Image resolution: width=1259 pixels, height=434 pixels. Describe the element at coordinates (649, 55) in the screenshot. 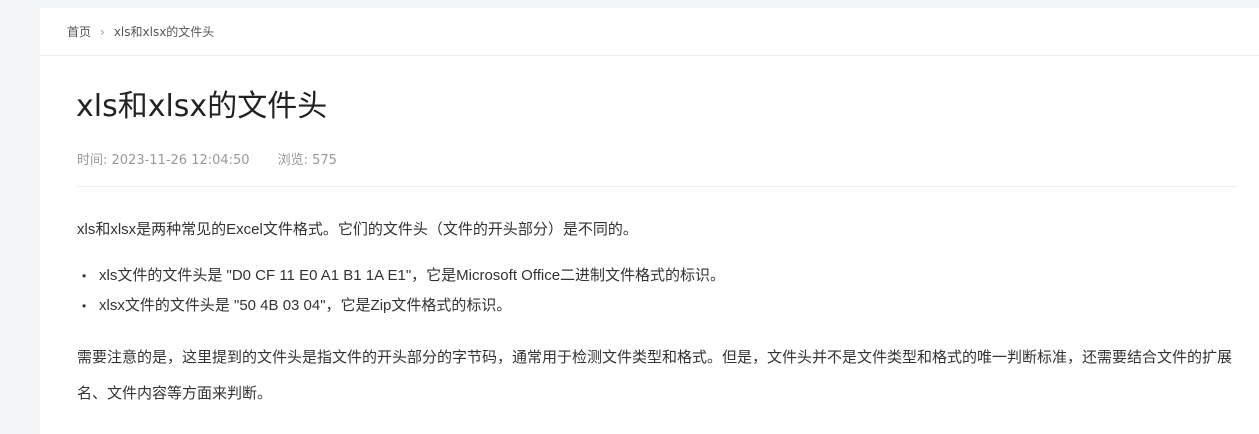

I see `breadcrumb-divider` at that location.